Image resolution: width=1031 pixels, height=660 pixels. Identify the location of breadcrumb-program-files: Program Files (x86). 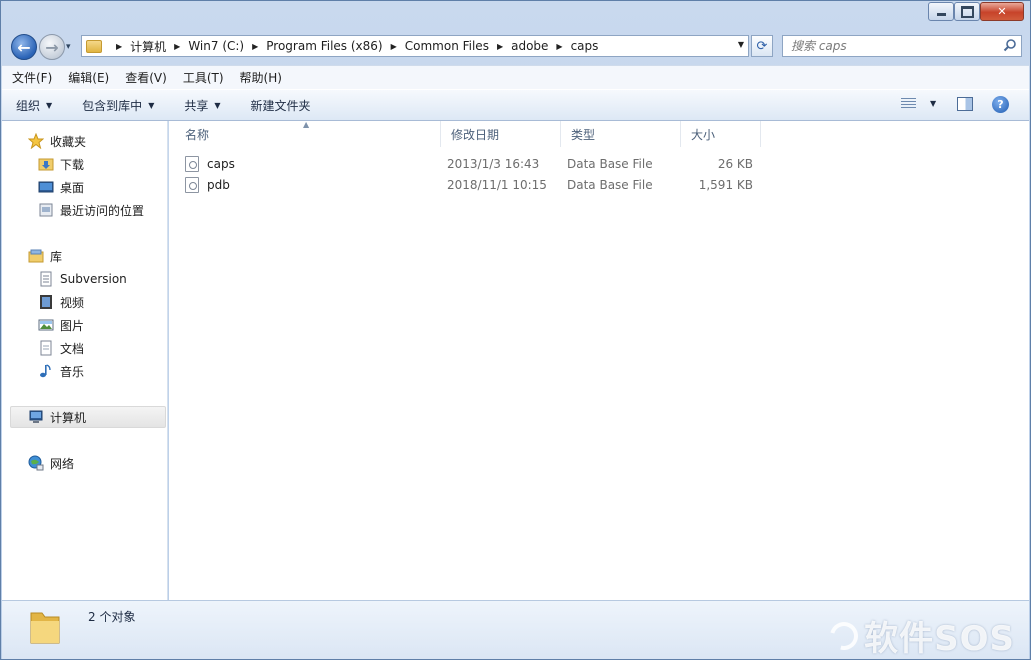
(324, 46).